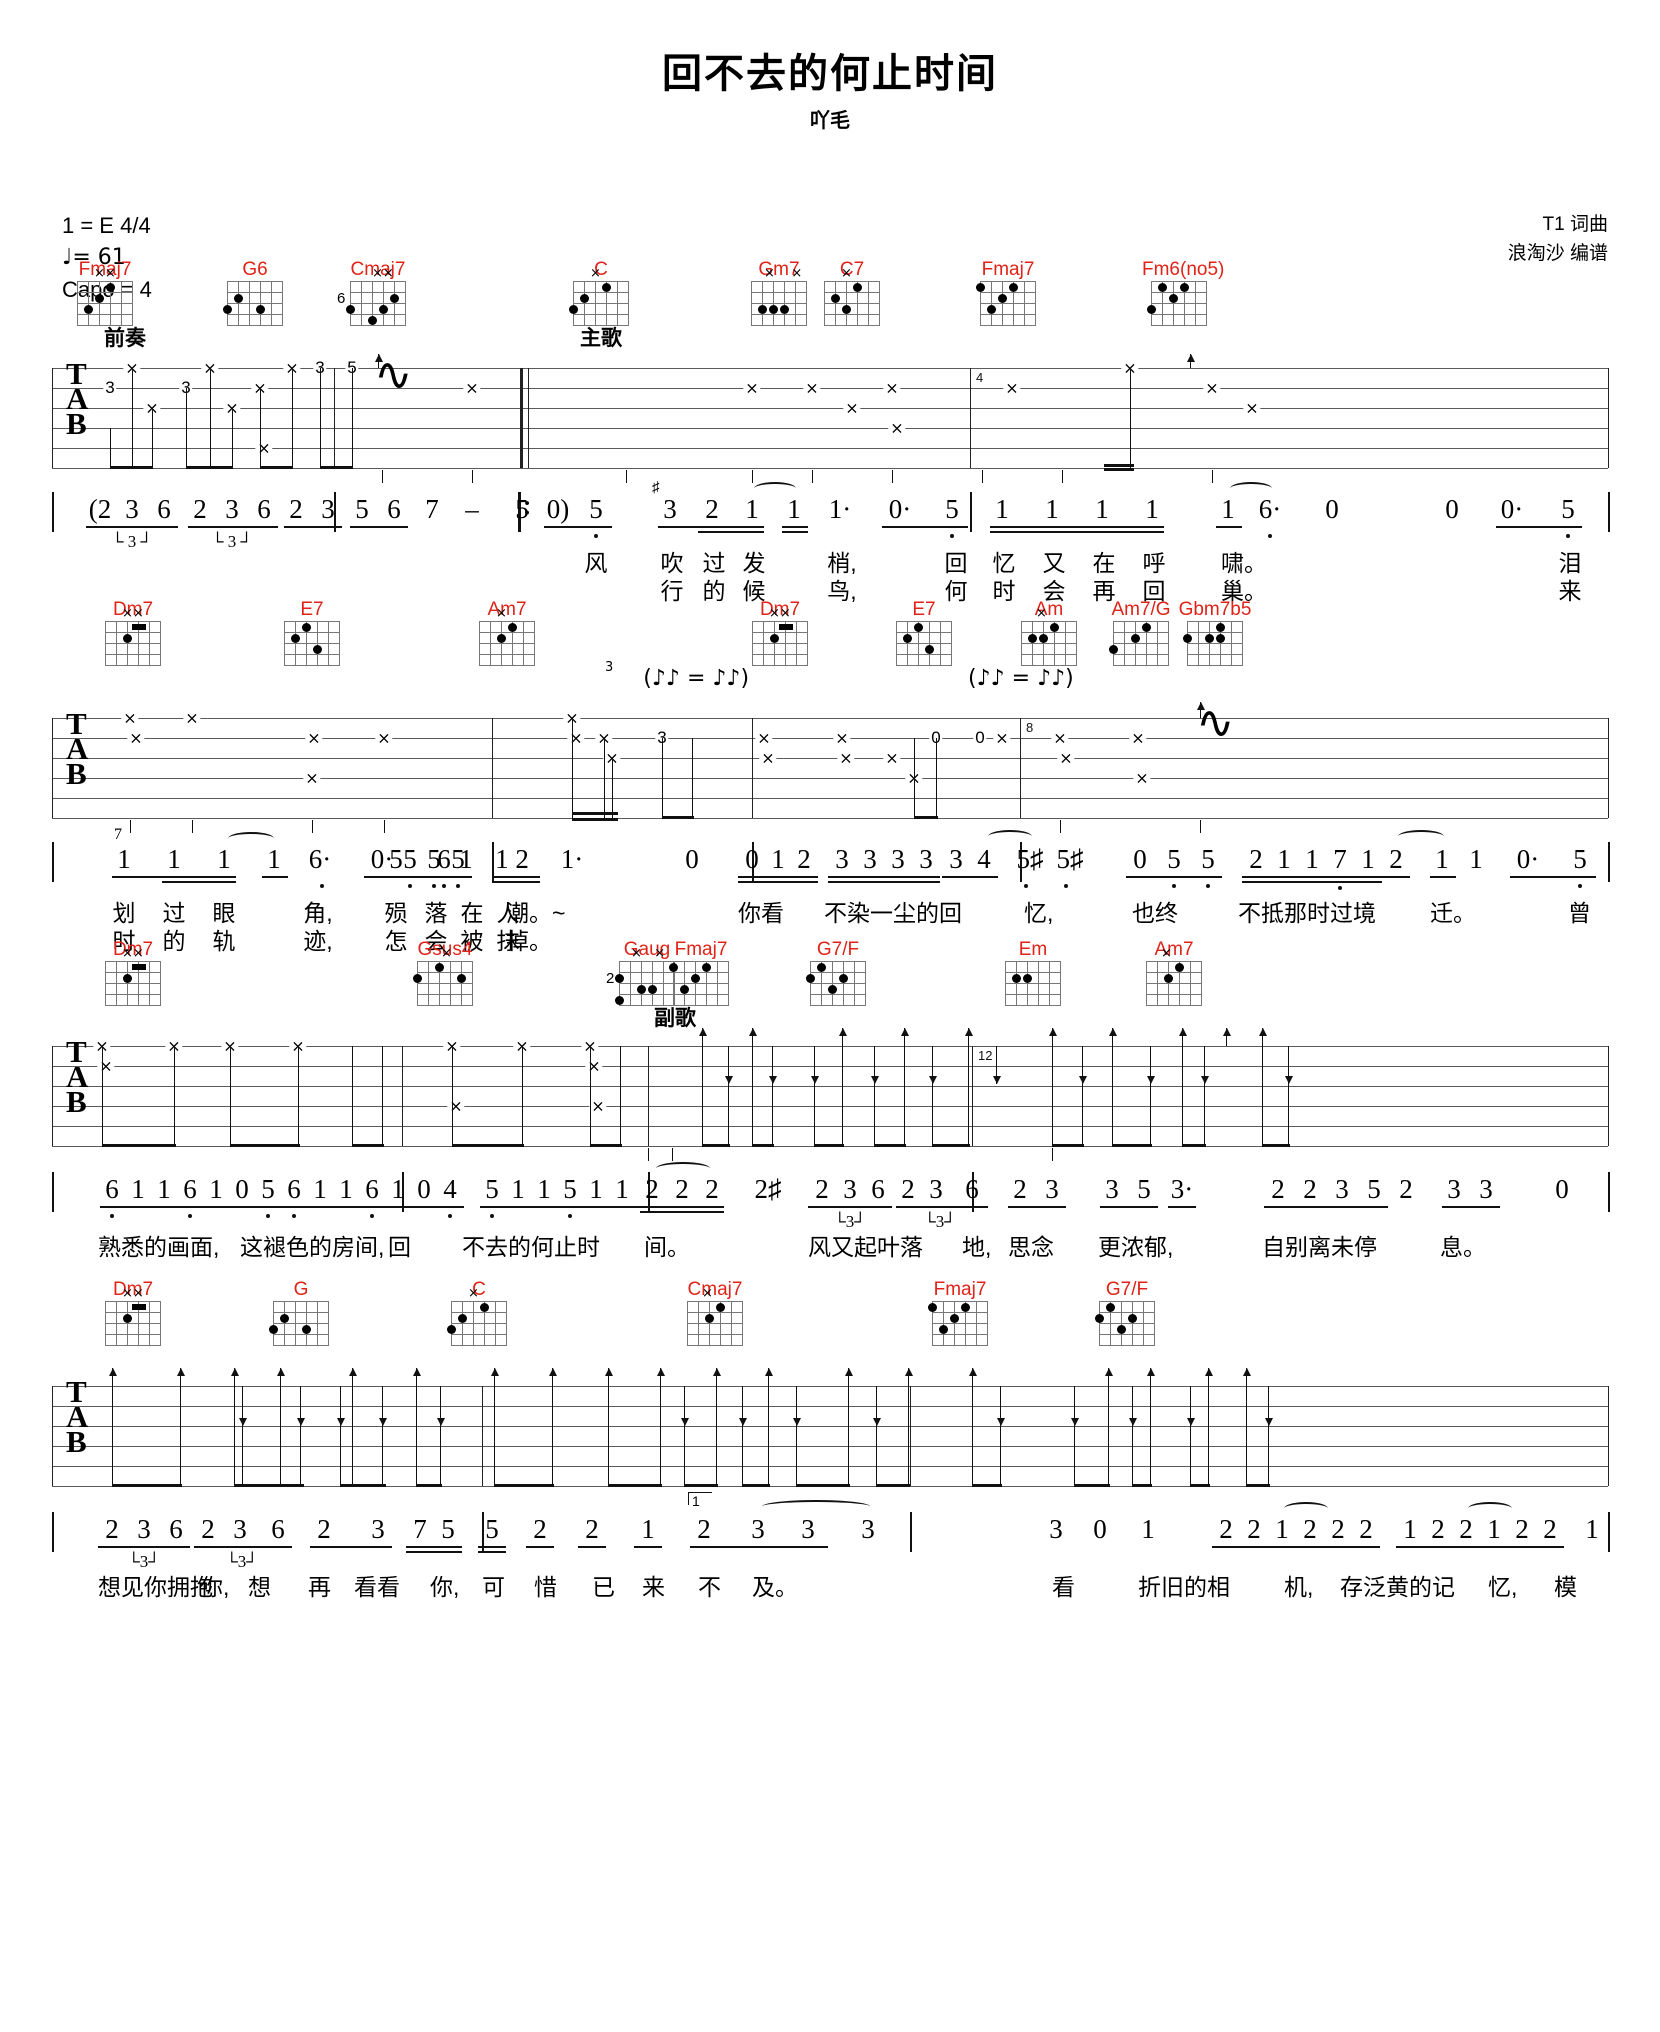  What do you see at coordinates (985, 1055) in the screenshot?
I see `measure-number: 12` at bounding box center [985, 1055].